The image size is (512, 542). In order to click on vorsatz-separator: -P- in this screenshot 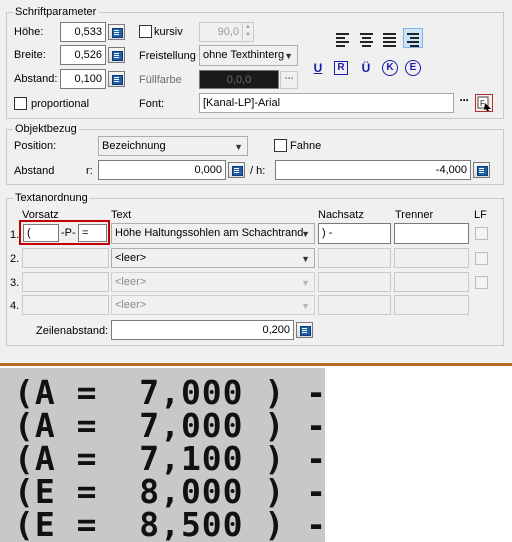, I will do `click(68, 233)`.